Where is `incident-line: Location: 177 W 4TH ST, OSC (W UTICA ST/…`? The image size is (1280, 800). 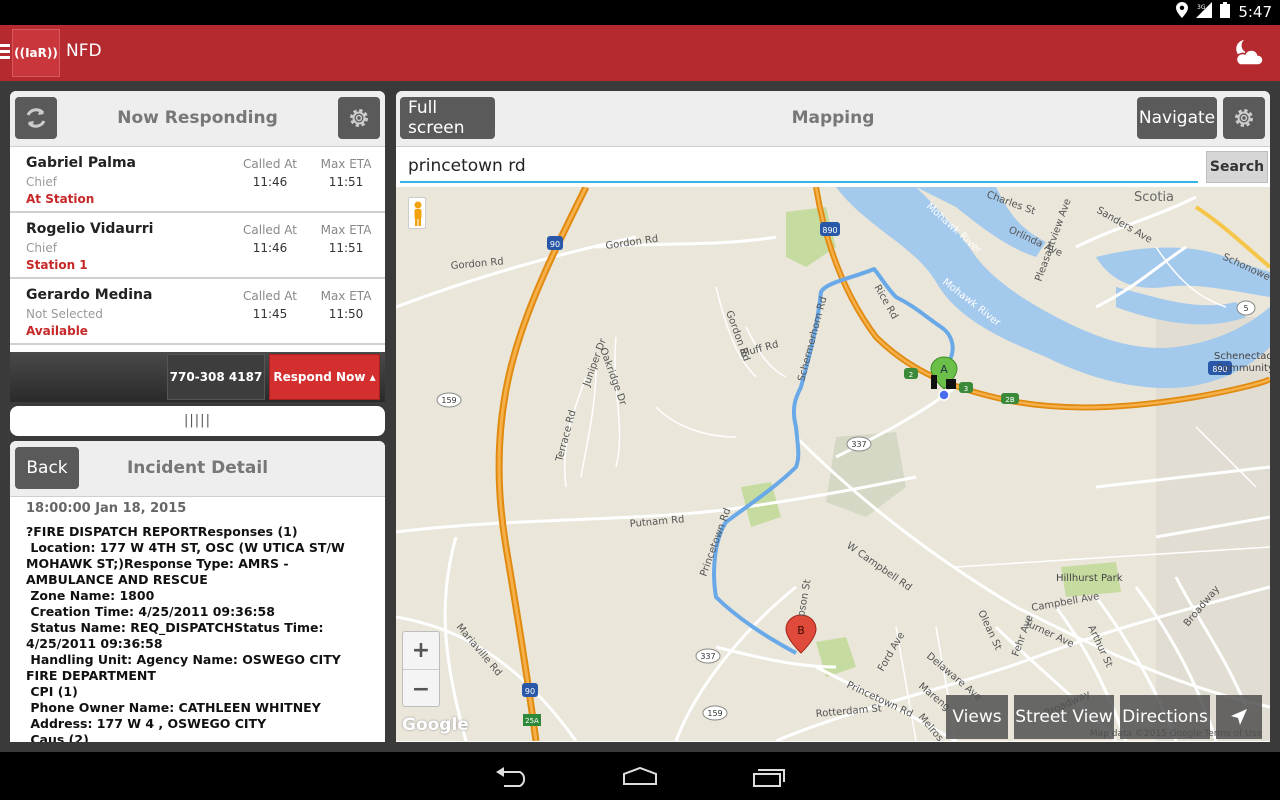
incident-line: Location: 177 W 4TH ST, OSC (W UTICA ST/… is located at coordinates (188, 563).